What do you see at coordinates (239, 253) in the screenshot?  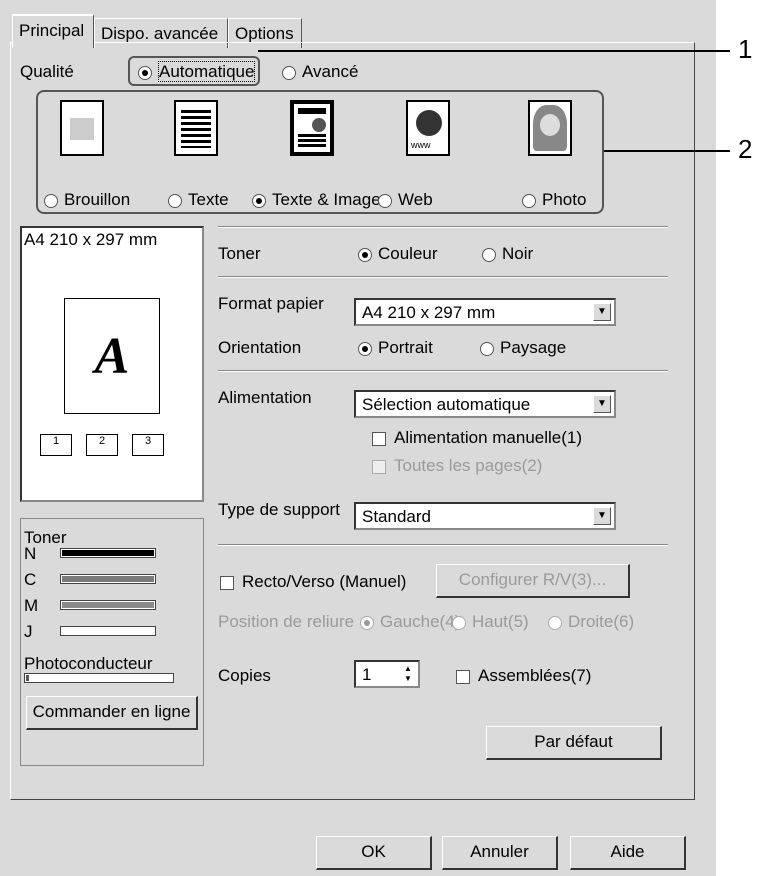 I see `toner-label: Toner` at bounding box center [239, 253].